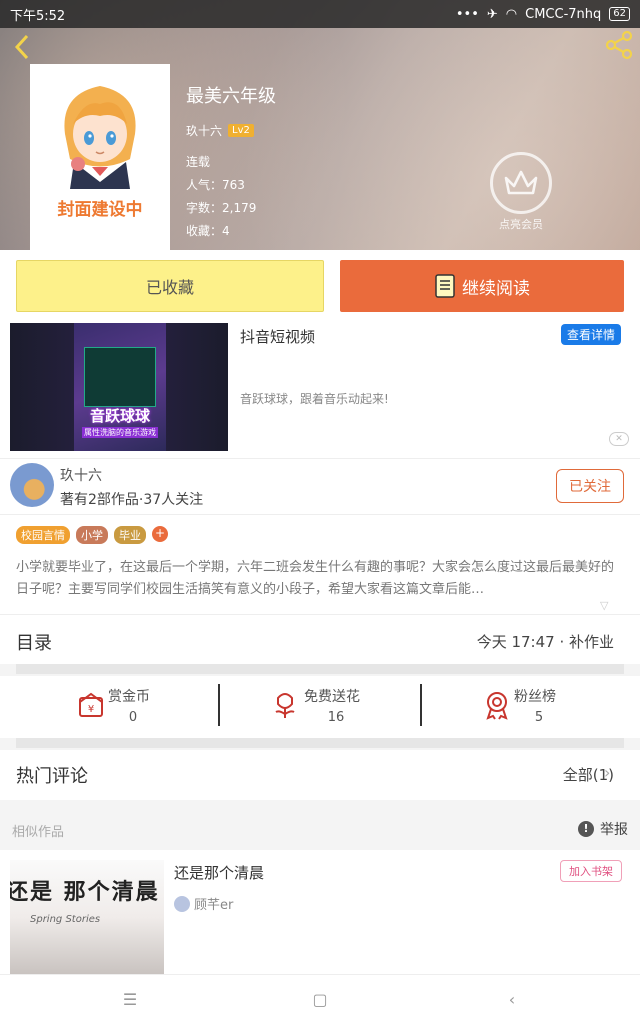 The image size is (640, 1024). I want to click on chevron-left-icon, so click(21, 47).